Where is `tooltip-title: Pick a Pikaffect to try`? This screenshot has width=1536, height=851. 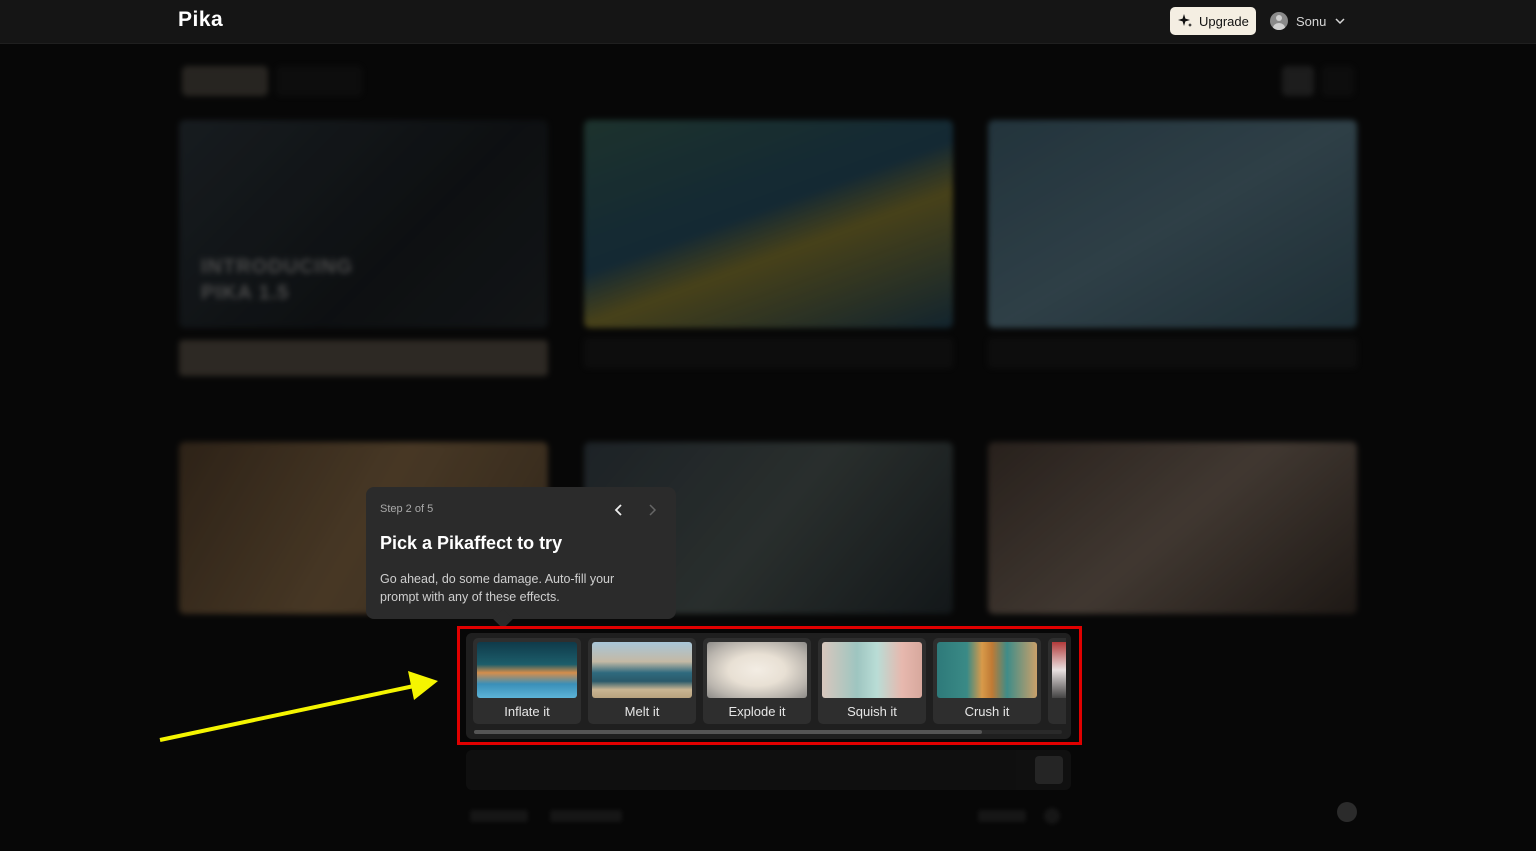
tooltip-title: Pick a Pikaffect to try is located at coordinates (471, 543).